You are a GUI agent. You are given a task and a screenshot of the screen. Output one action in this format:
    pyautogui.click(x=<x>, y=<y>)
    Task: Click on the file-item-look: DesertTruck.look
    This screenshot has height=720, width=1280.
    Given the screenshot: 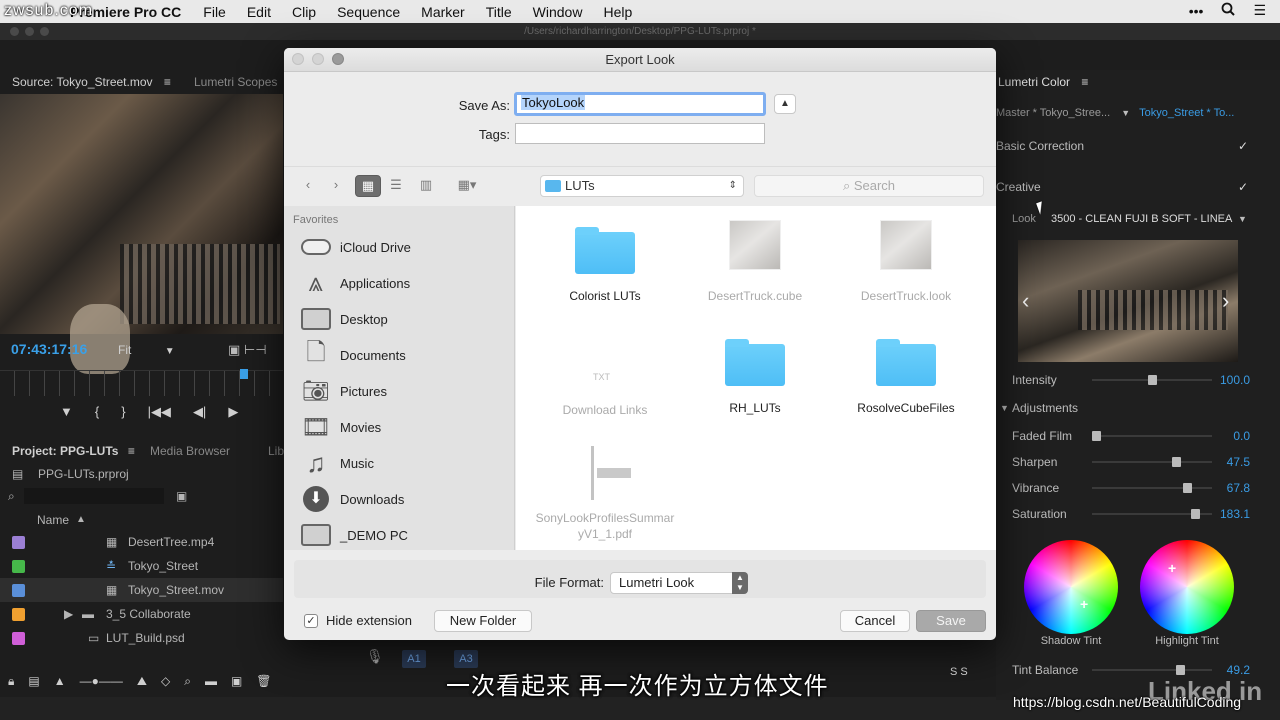 What is the action you would take?
    pyautogui.click(x=906, y=262)
    